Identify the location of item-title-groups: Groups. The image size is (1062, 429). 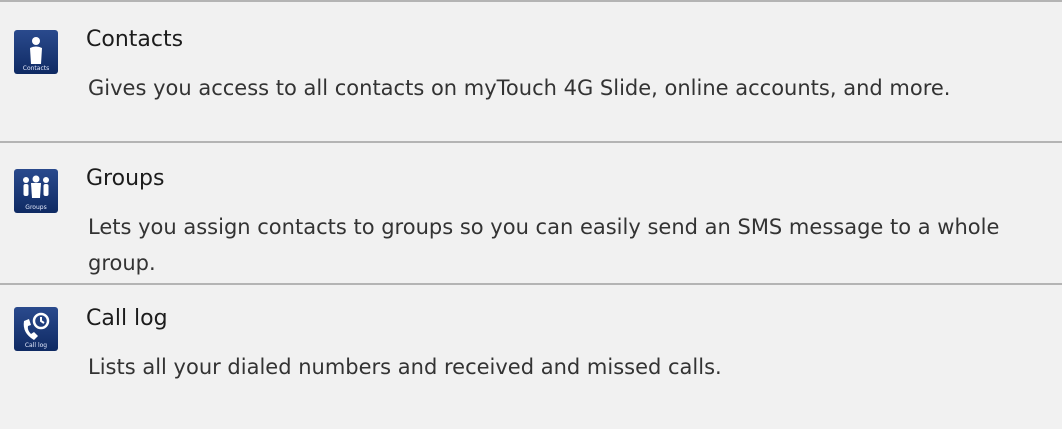
(125, 178).